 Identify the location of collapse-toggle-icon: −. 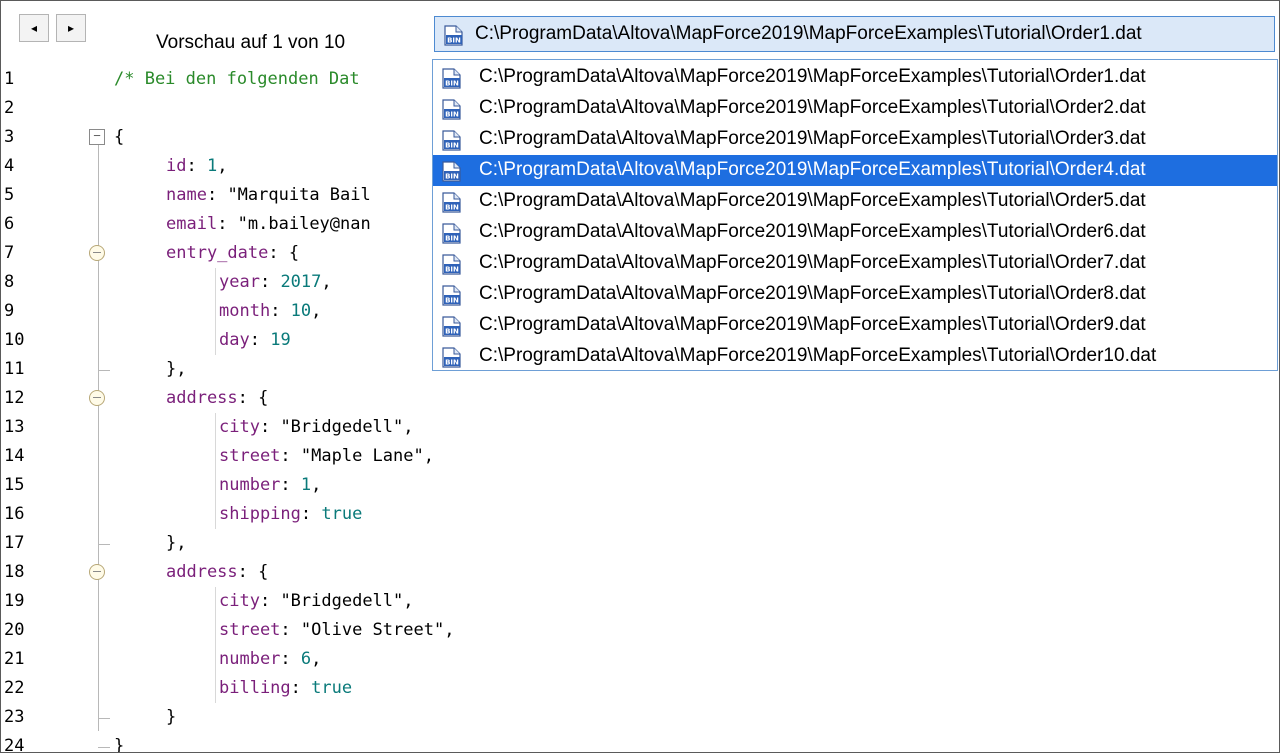
(97, 137).